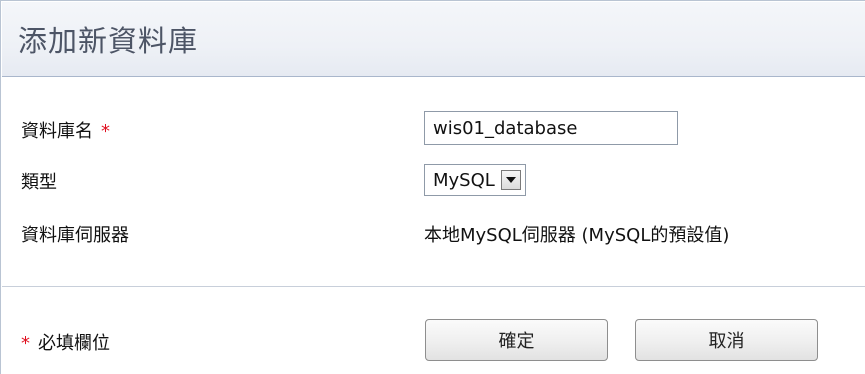 The image size is (865, 374). What do you see at coordinates (551, 128) in the screenshot?
I see `db-name-input` at bounding box center [551, 128].